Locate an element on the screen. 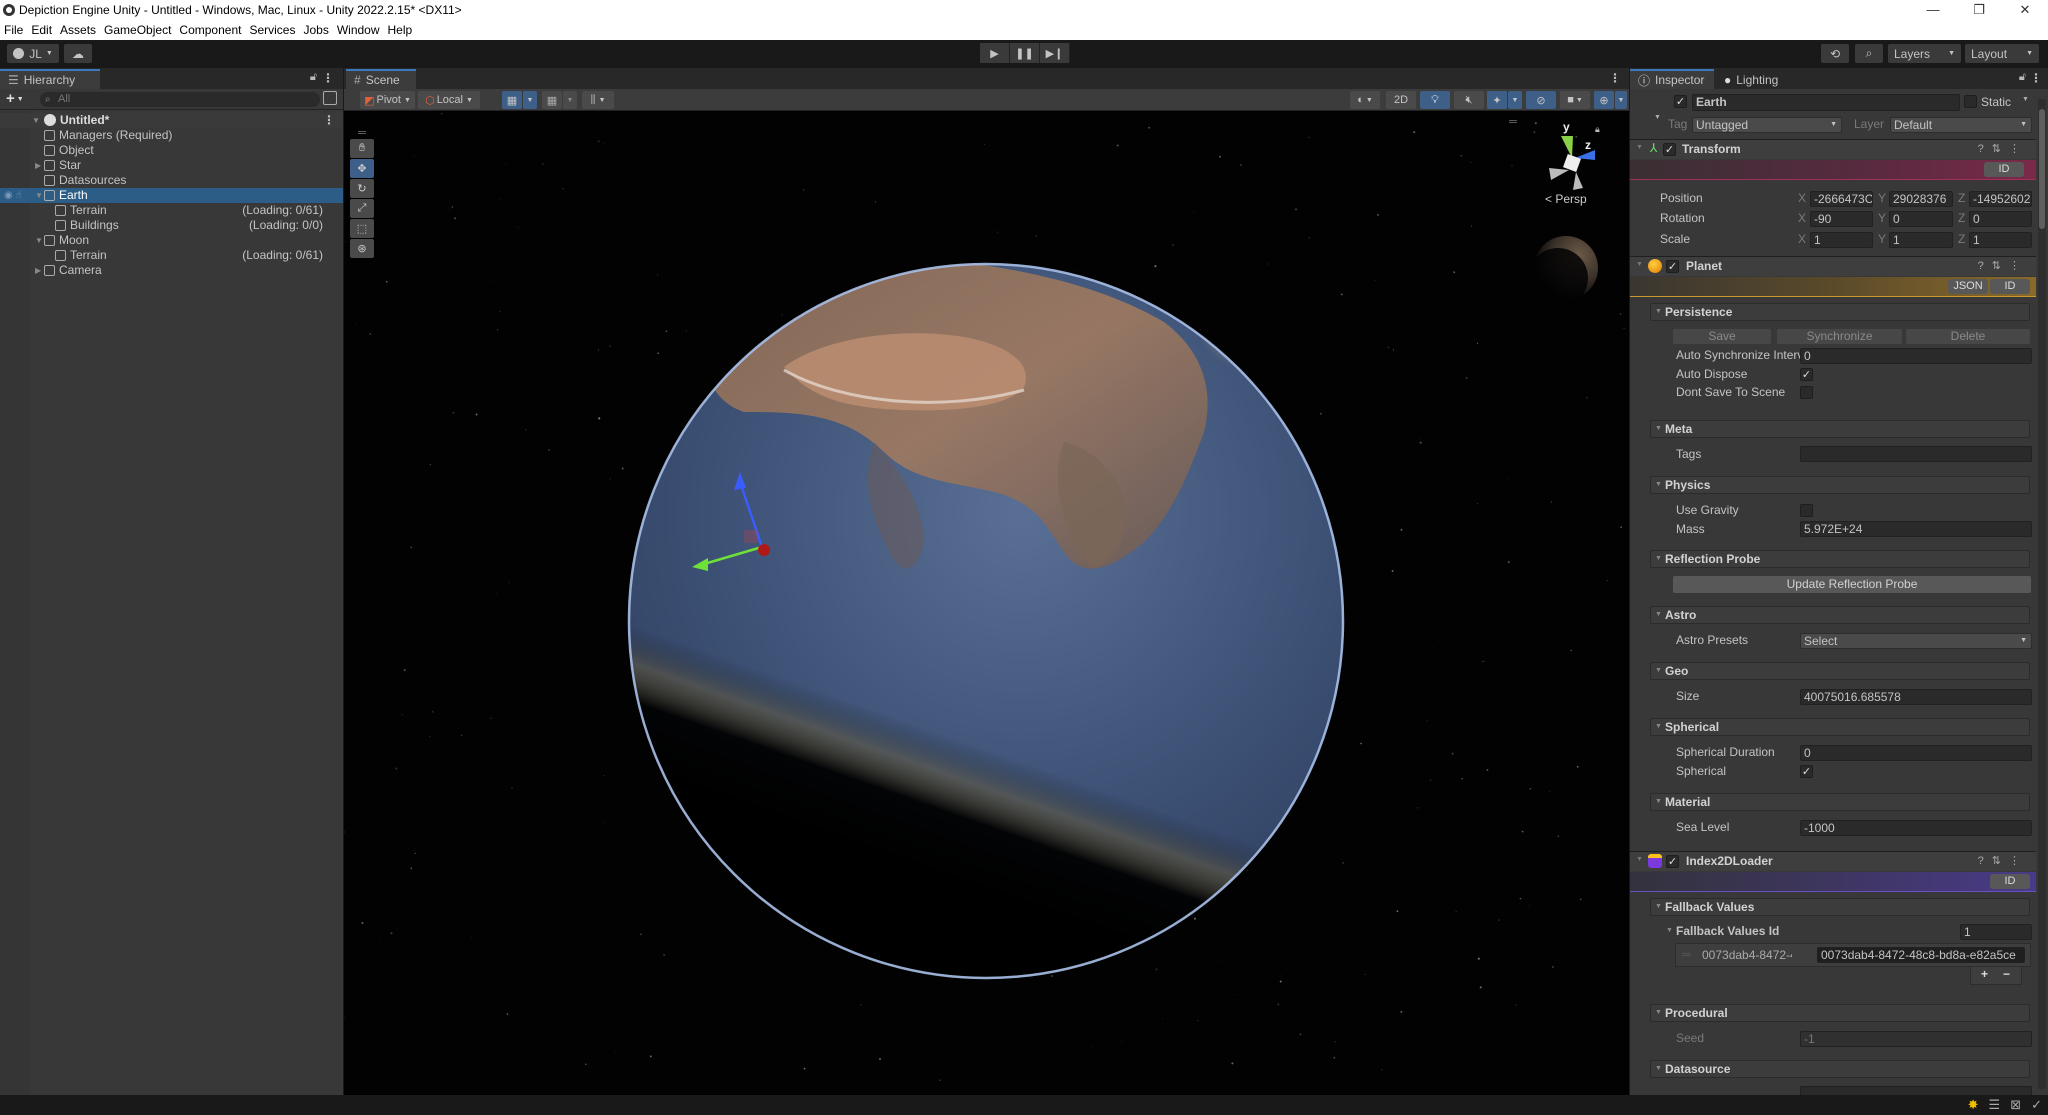 The width and height of the screenshot is (2048, 1115). static-dropdown-icon: ▼ is located at coordinates (2025, 99).